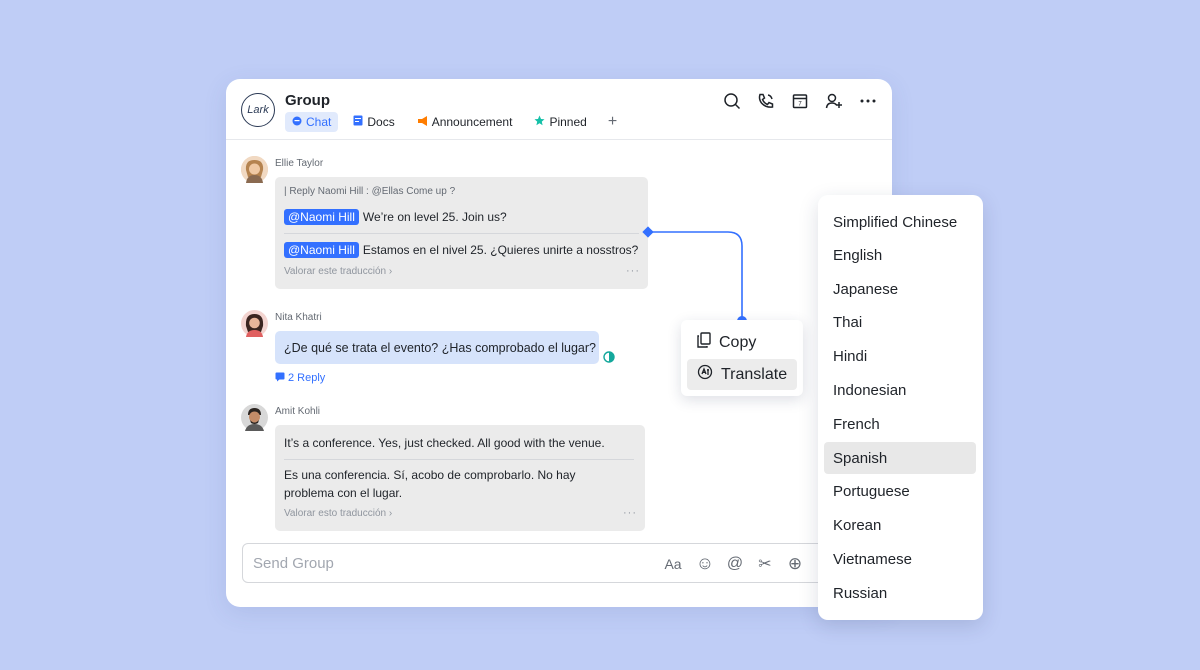 The width and height of the screenshot is (1200, 670). Describe the element at coordinates (900, 593) in the screenshot. I see `language-option: Russian` at that location.